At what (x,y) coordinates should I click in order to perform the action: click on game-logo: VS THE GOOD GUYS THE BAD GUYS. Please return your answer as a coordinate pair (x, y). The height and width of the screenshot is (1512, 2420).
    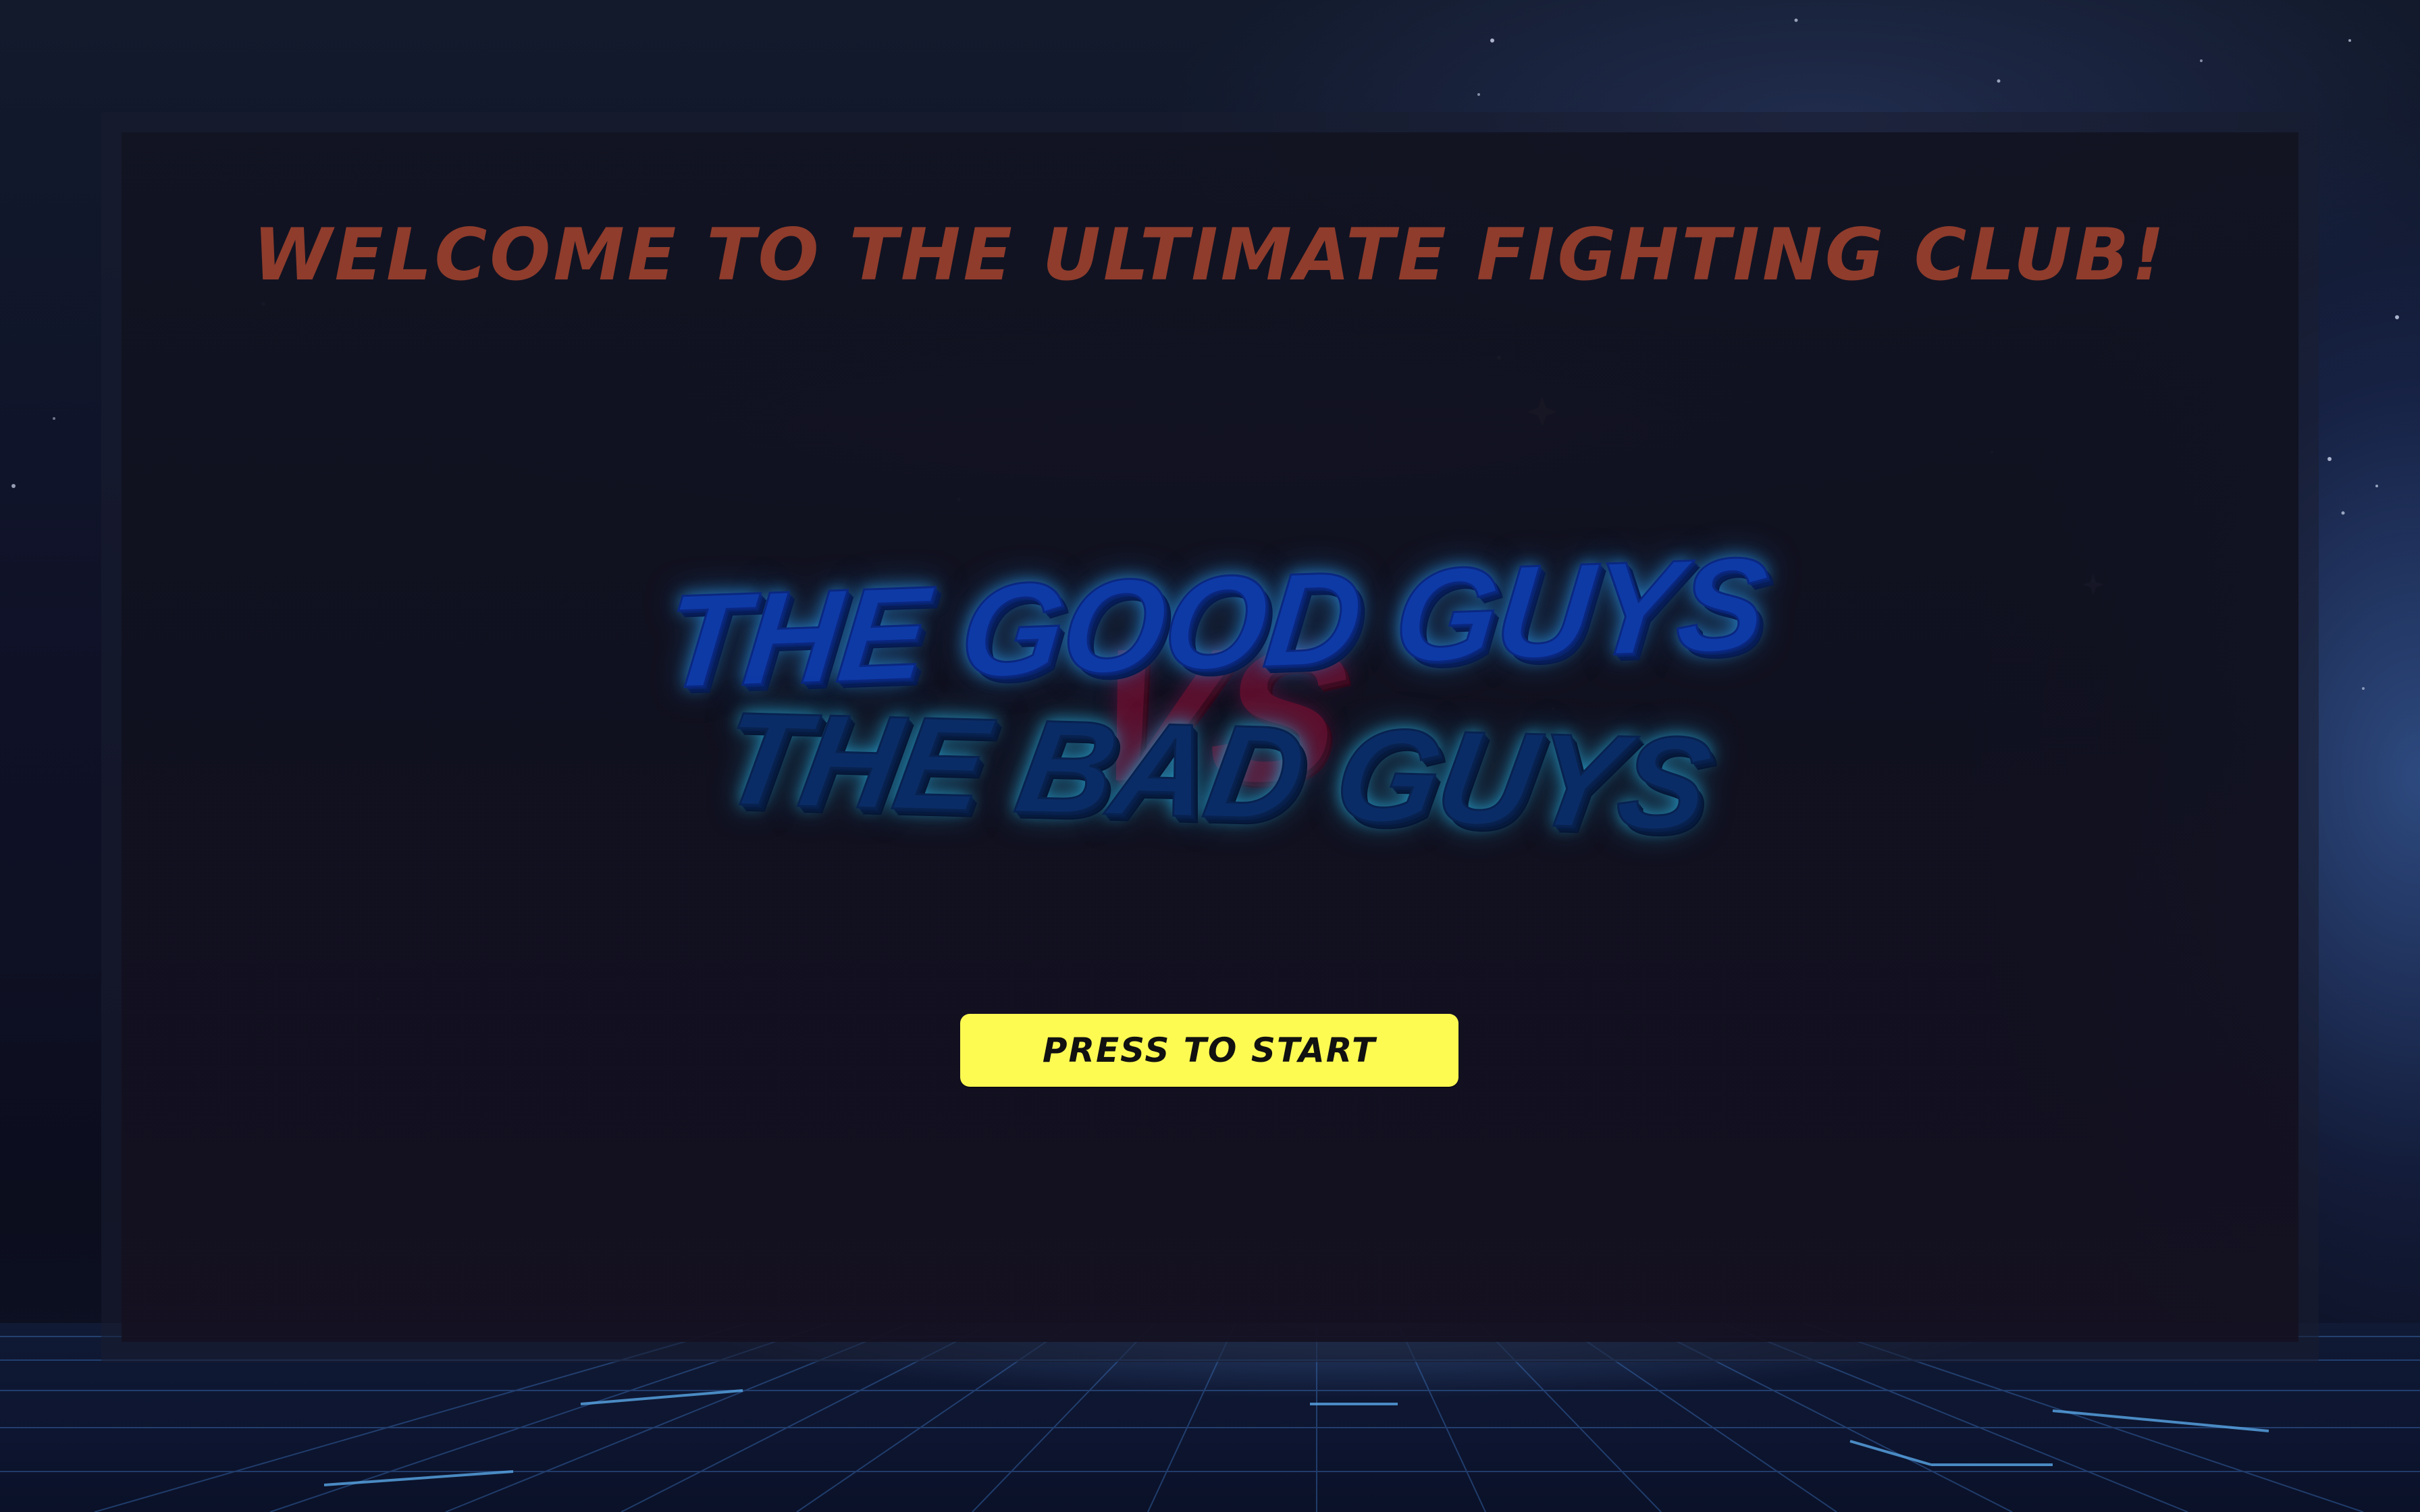
    Looking at the image, I should click on (1215, 702).